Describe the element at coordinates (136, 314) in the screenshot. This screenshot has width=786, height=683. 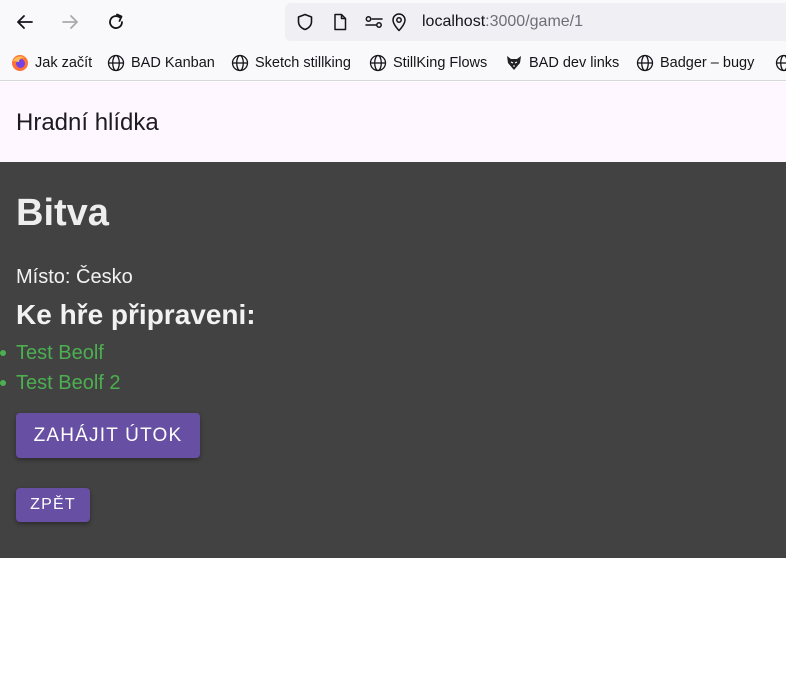
I see `ready-players-heading: Ke hře připraveni:` at that location.